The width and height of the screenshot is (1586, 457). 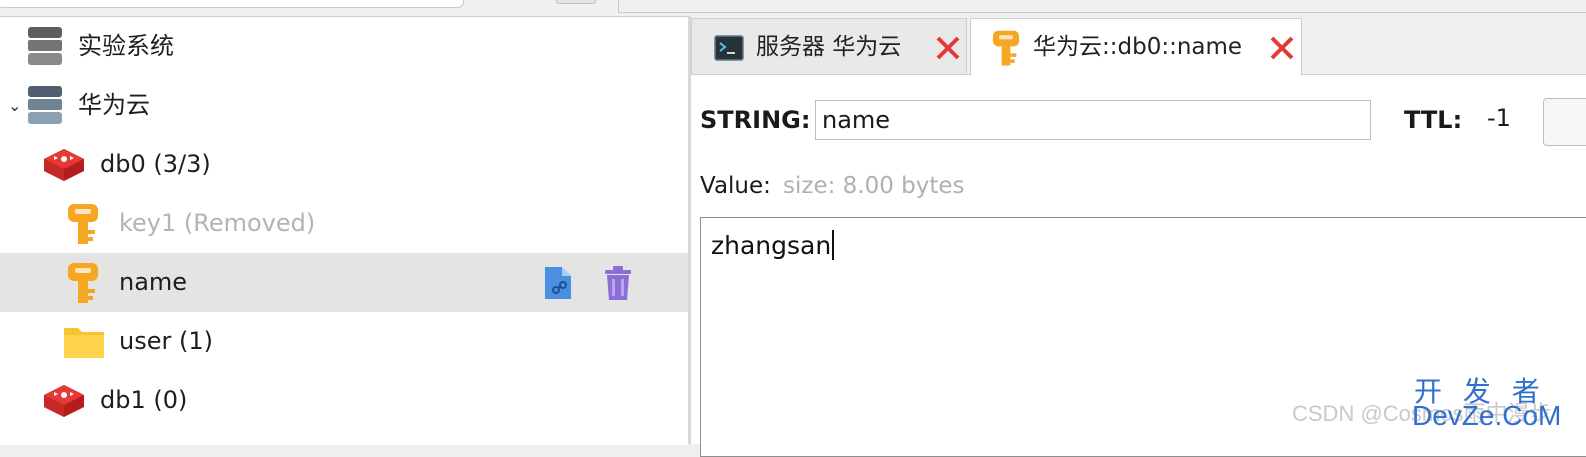 What do you see at coordinates (144, 400) in the screenshot?
I see `tree-item-label: db1 (0)` at bounding box center [144, 400].